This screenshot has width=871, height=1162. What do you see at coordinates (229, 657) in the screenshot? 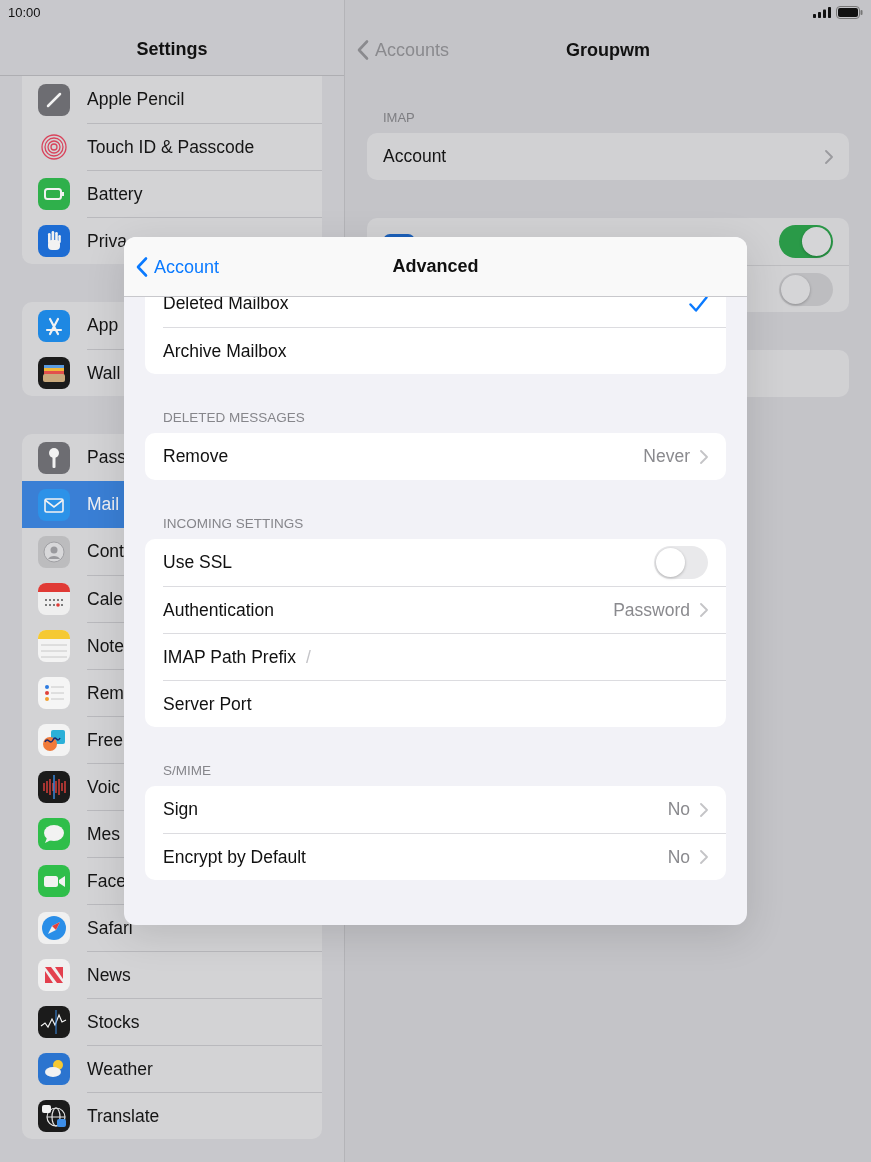
I see `row-label: IMAP Path Prefix` at bounding box center [229, 657].